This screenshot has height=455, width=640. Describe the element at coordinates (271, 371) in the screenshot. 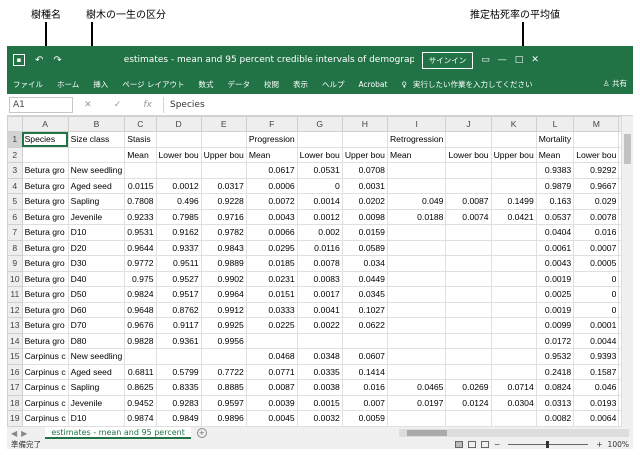

I see `cell: 0.0771` at that location.